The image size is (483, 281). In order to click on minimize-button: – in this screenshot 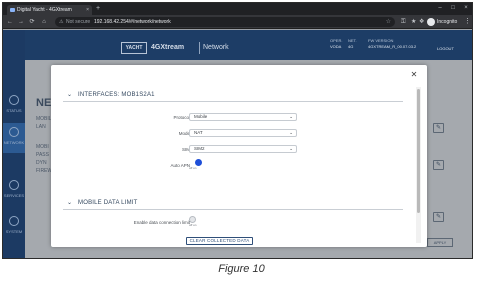, I will do `click(440, 8)`.